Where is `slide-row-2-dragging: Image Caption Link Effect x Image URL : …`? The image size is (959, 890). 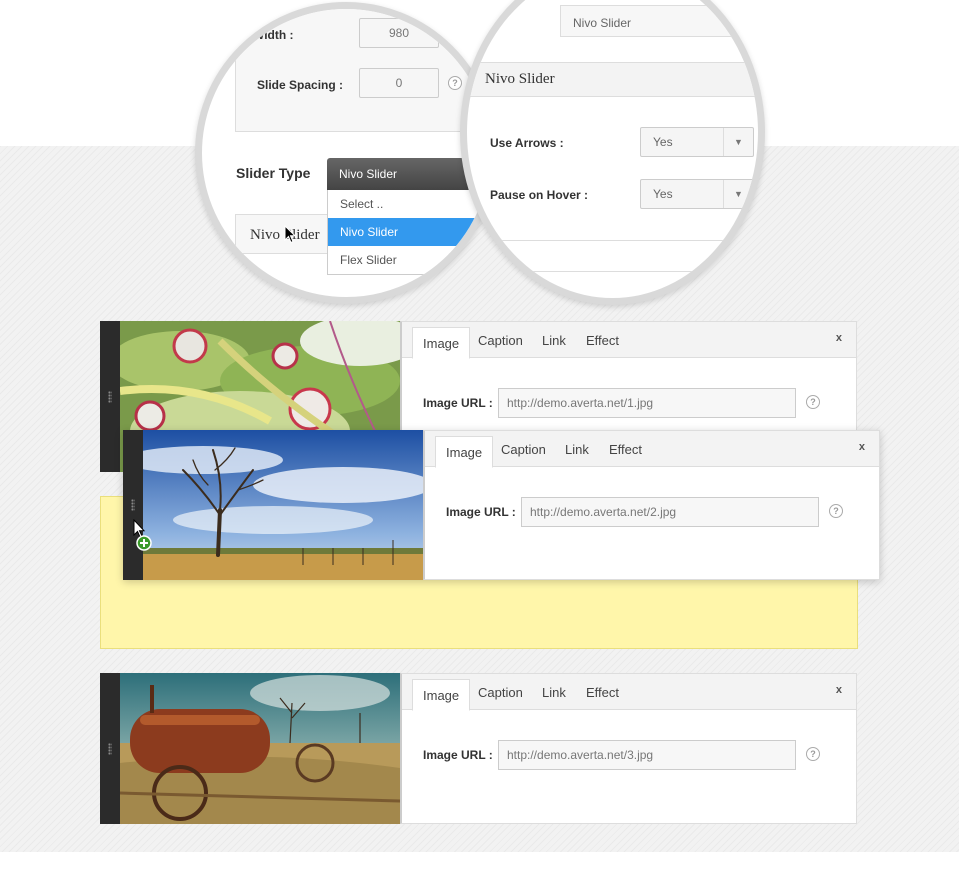 slide-row-2-dragging: Image Caption Link Effect x Image URL : … is located at coordinates (501, 505).